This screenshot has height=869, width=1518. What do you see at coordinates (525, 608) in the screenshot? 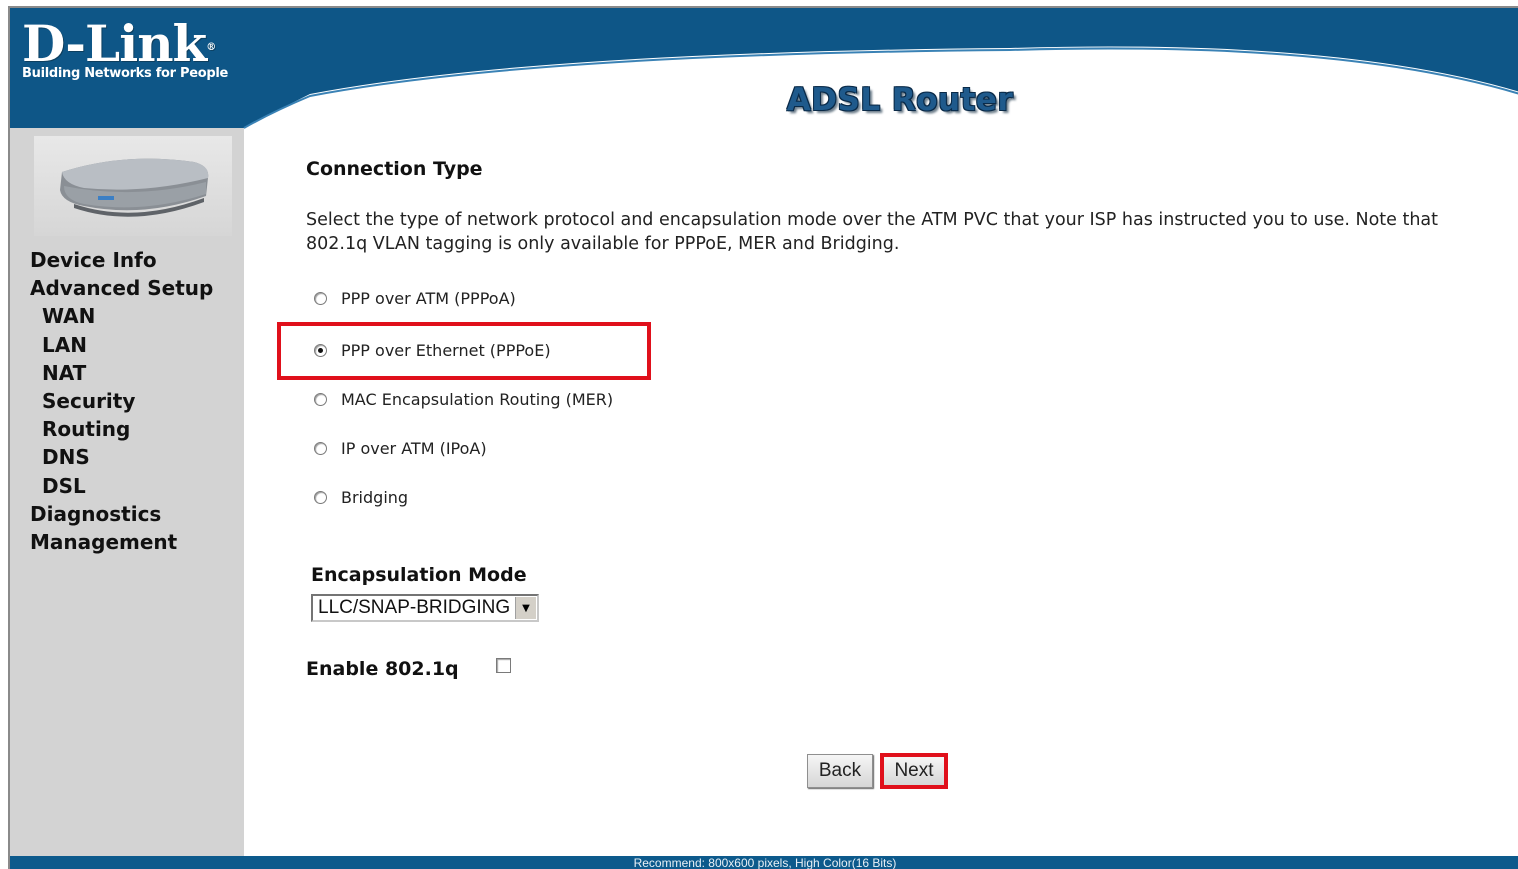
I see `chevron-down-icon: ▼` at bounding box center [525, 608].